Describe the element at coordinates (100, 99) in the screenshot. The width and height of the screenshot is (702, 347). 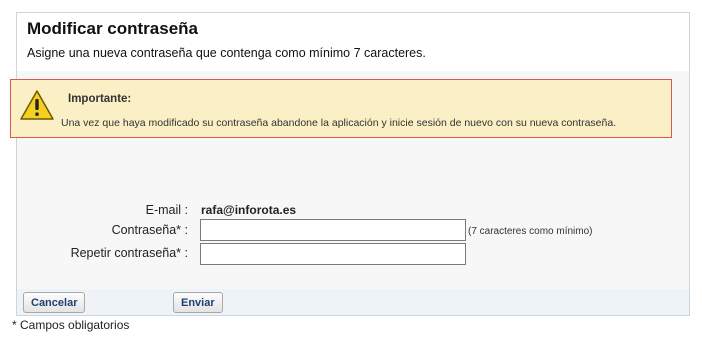
I see `warning-title: Importante:` at that location.